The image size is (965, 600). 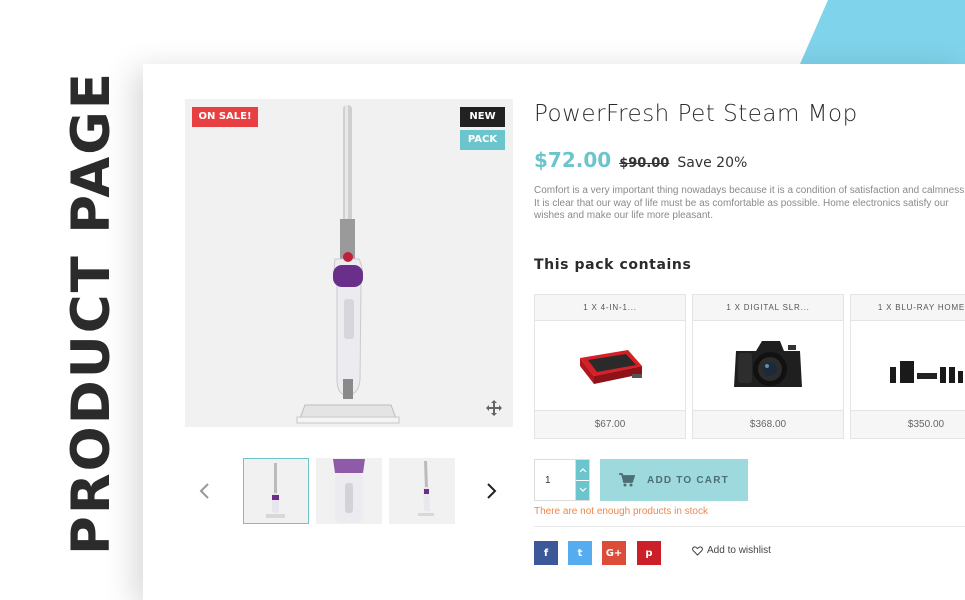 I want to click on pack-item-price: $350.00, so click(x=908, y=424).